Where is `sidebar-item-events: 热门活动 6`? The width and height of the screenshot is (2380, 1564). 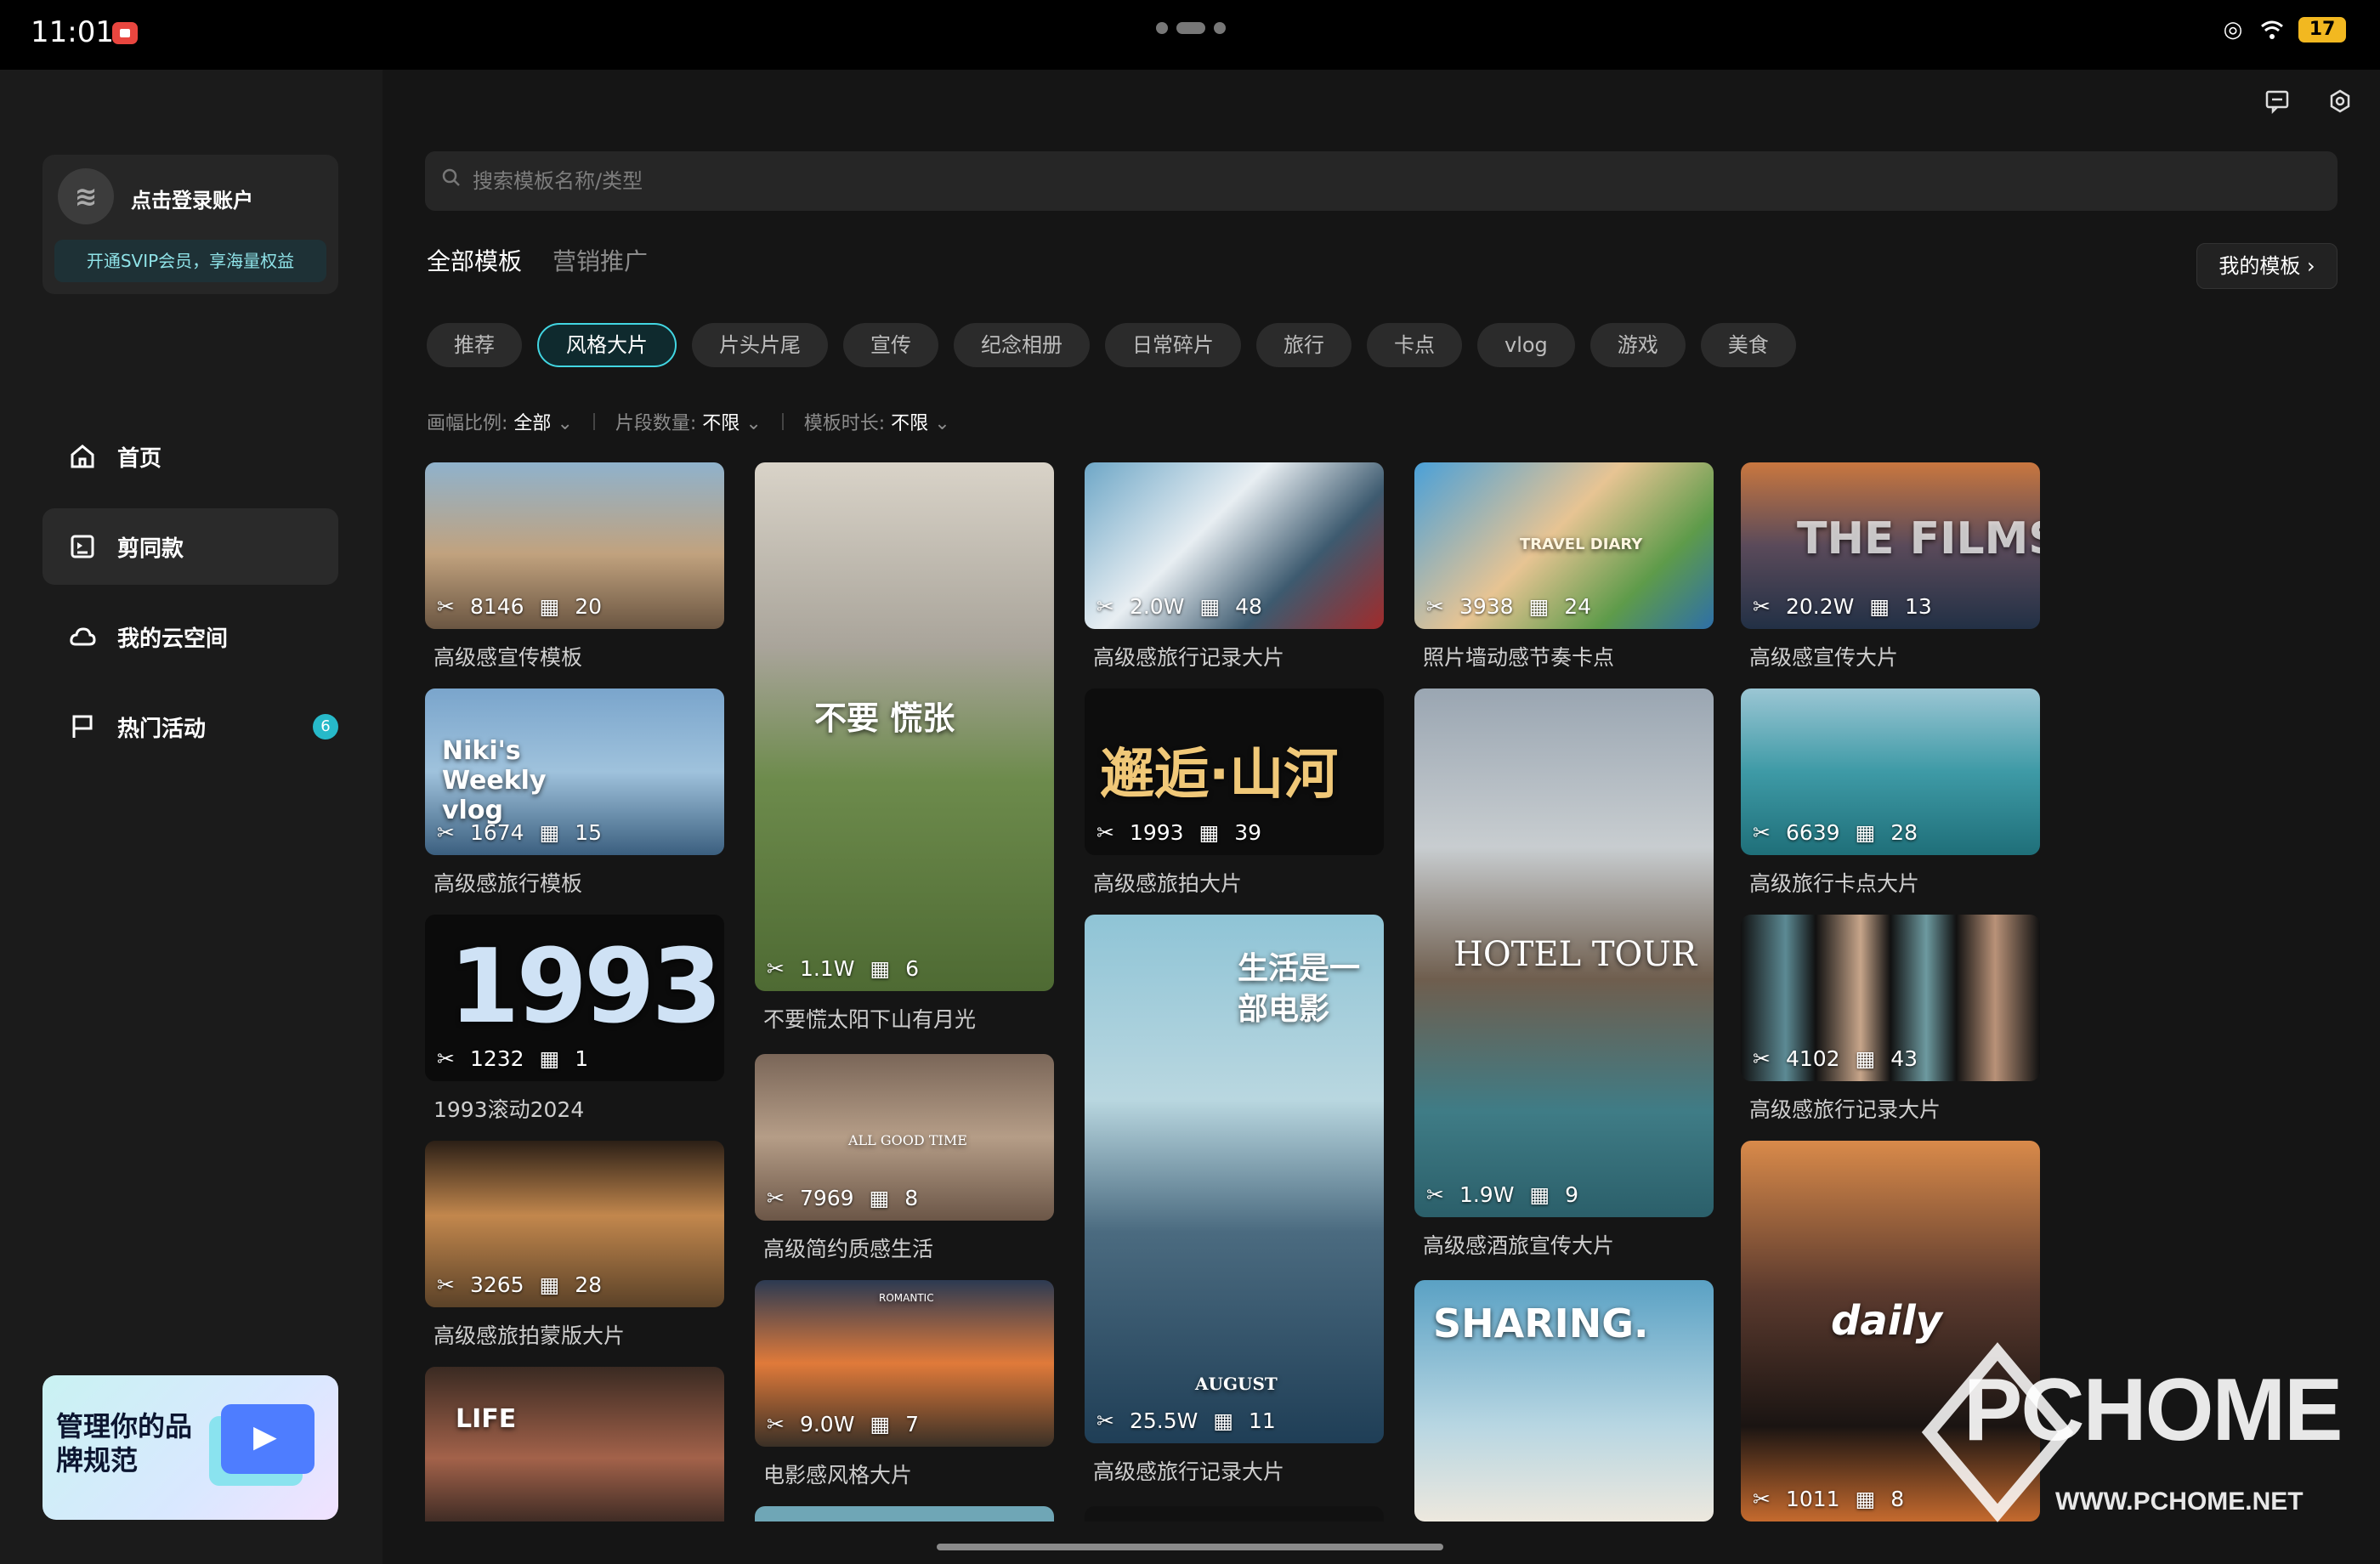
sidebar-item-events: 热门活动 6 is located at coordinates (190, 726).